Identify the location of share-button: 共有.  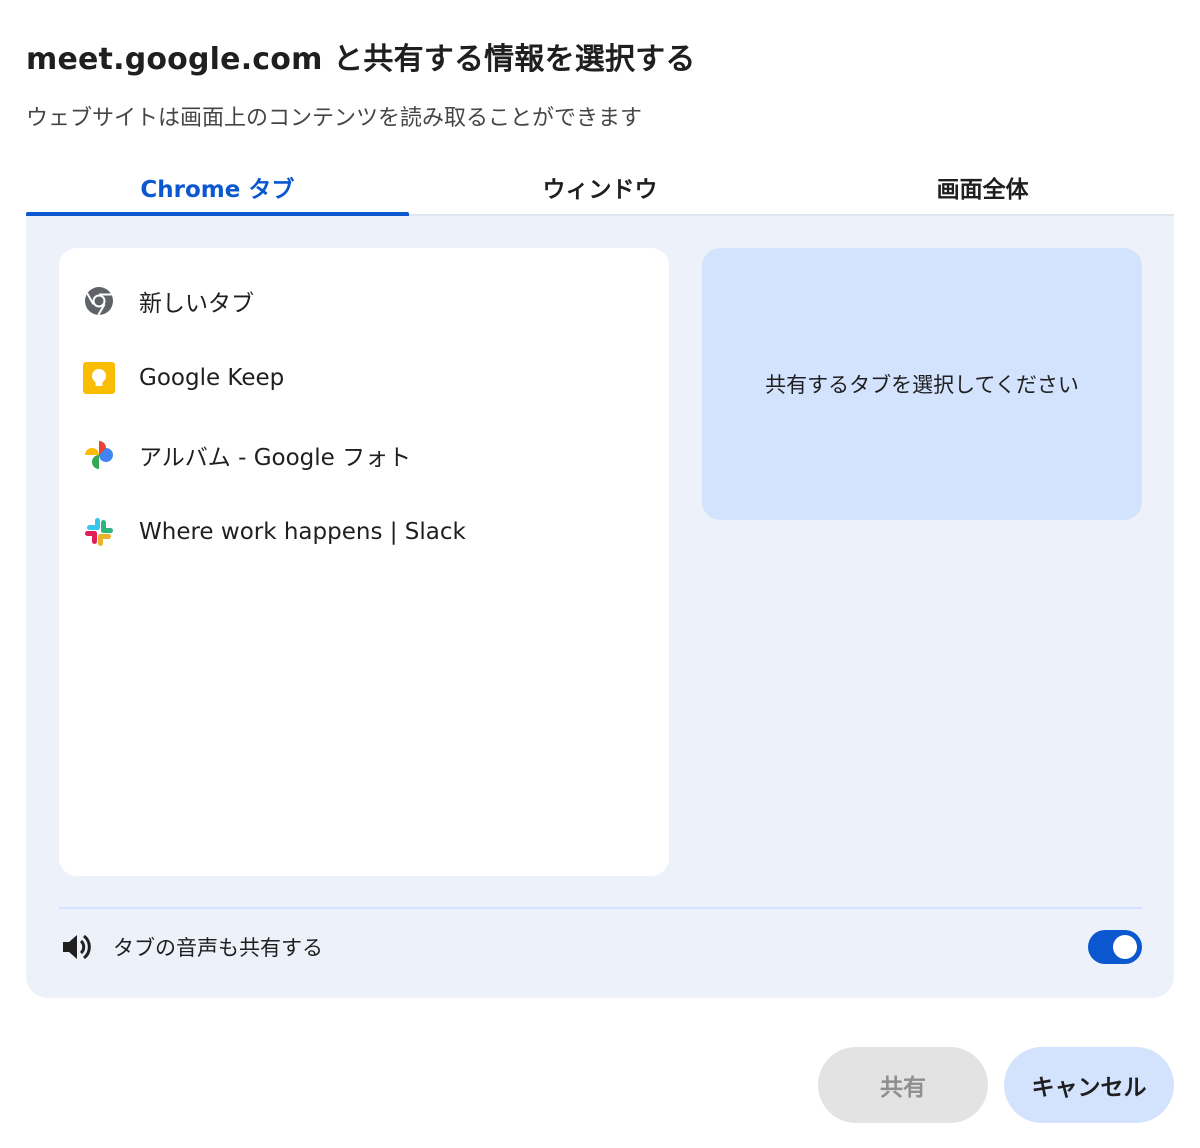
(903, 1085).